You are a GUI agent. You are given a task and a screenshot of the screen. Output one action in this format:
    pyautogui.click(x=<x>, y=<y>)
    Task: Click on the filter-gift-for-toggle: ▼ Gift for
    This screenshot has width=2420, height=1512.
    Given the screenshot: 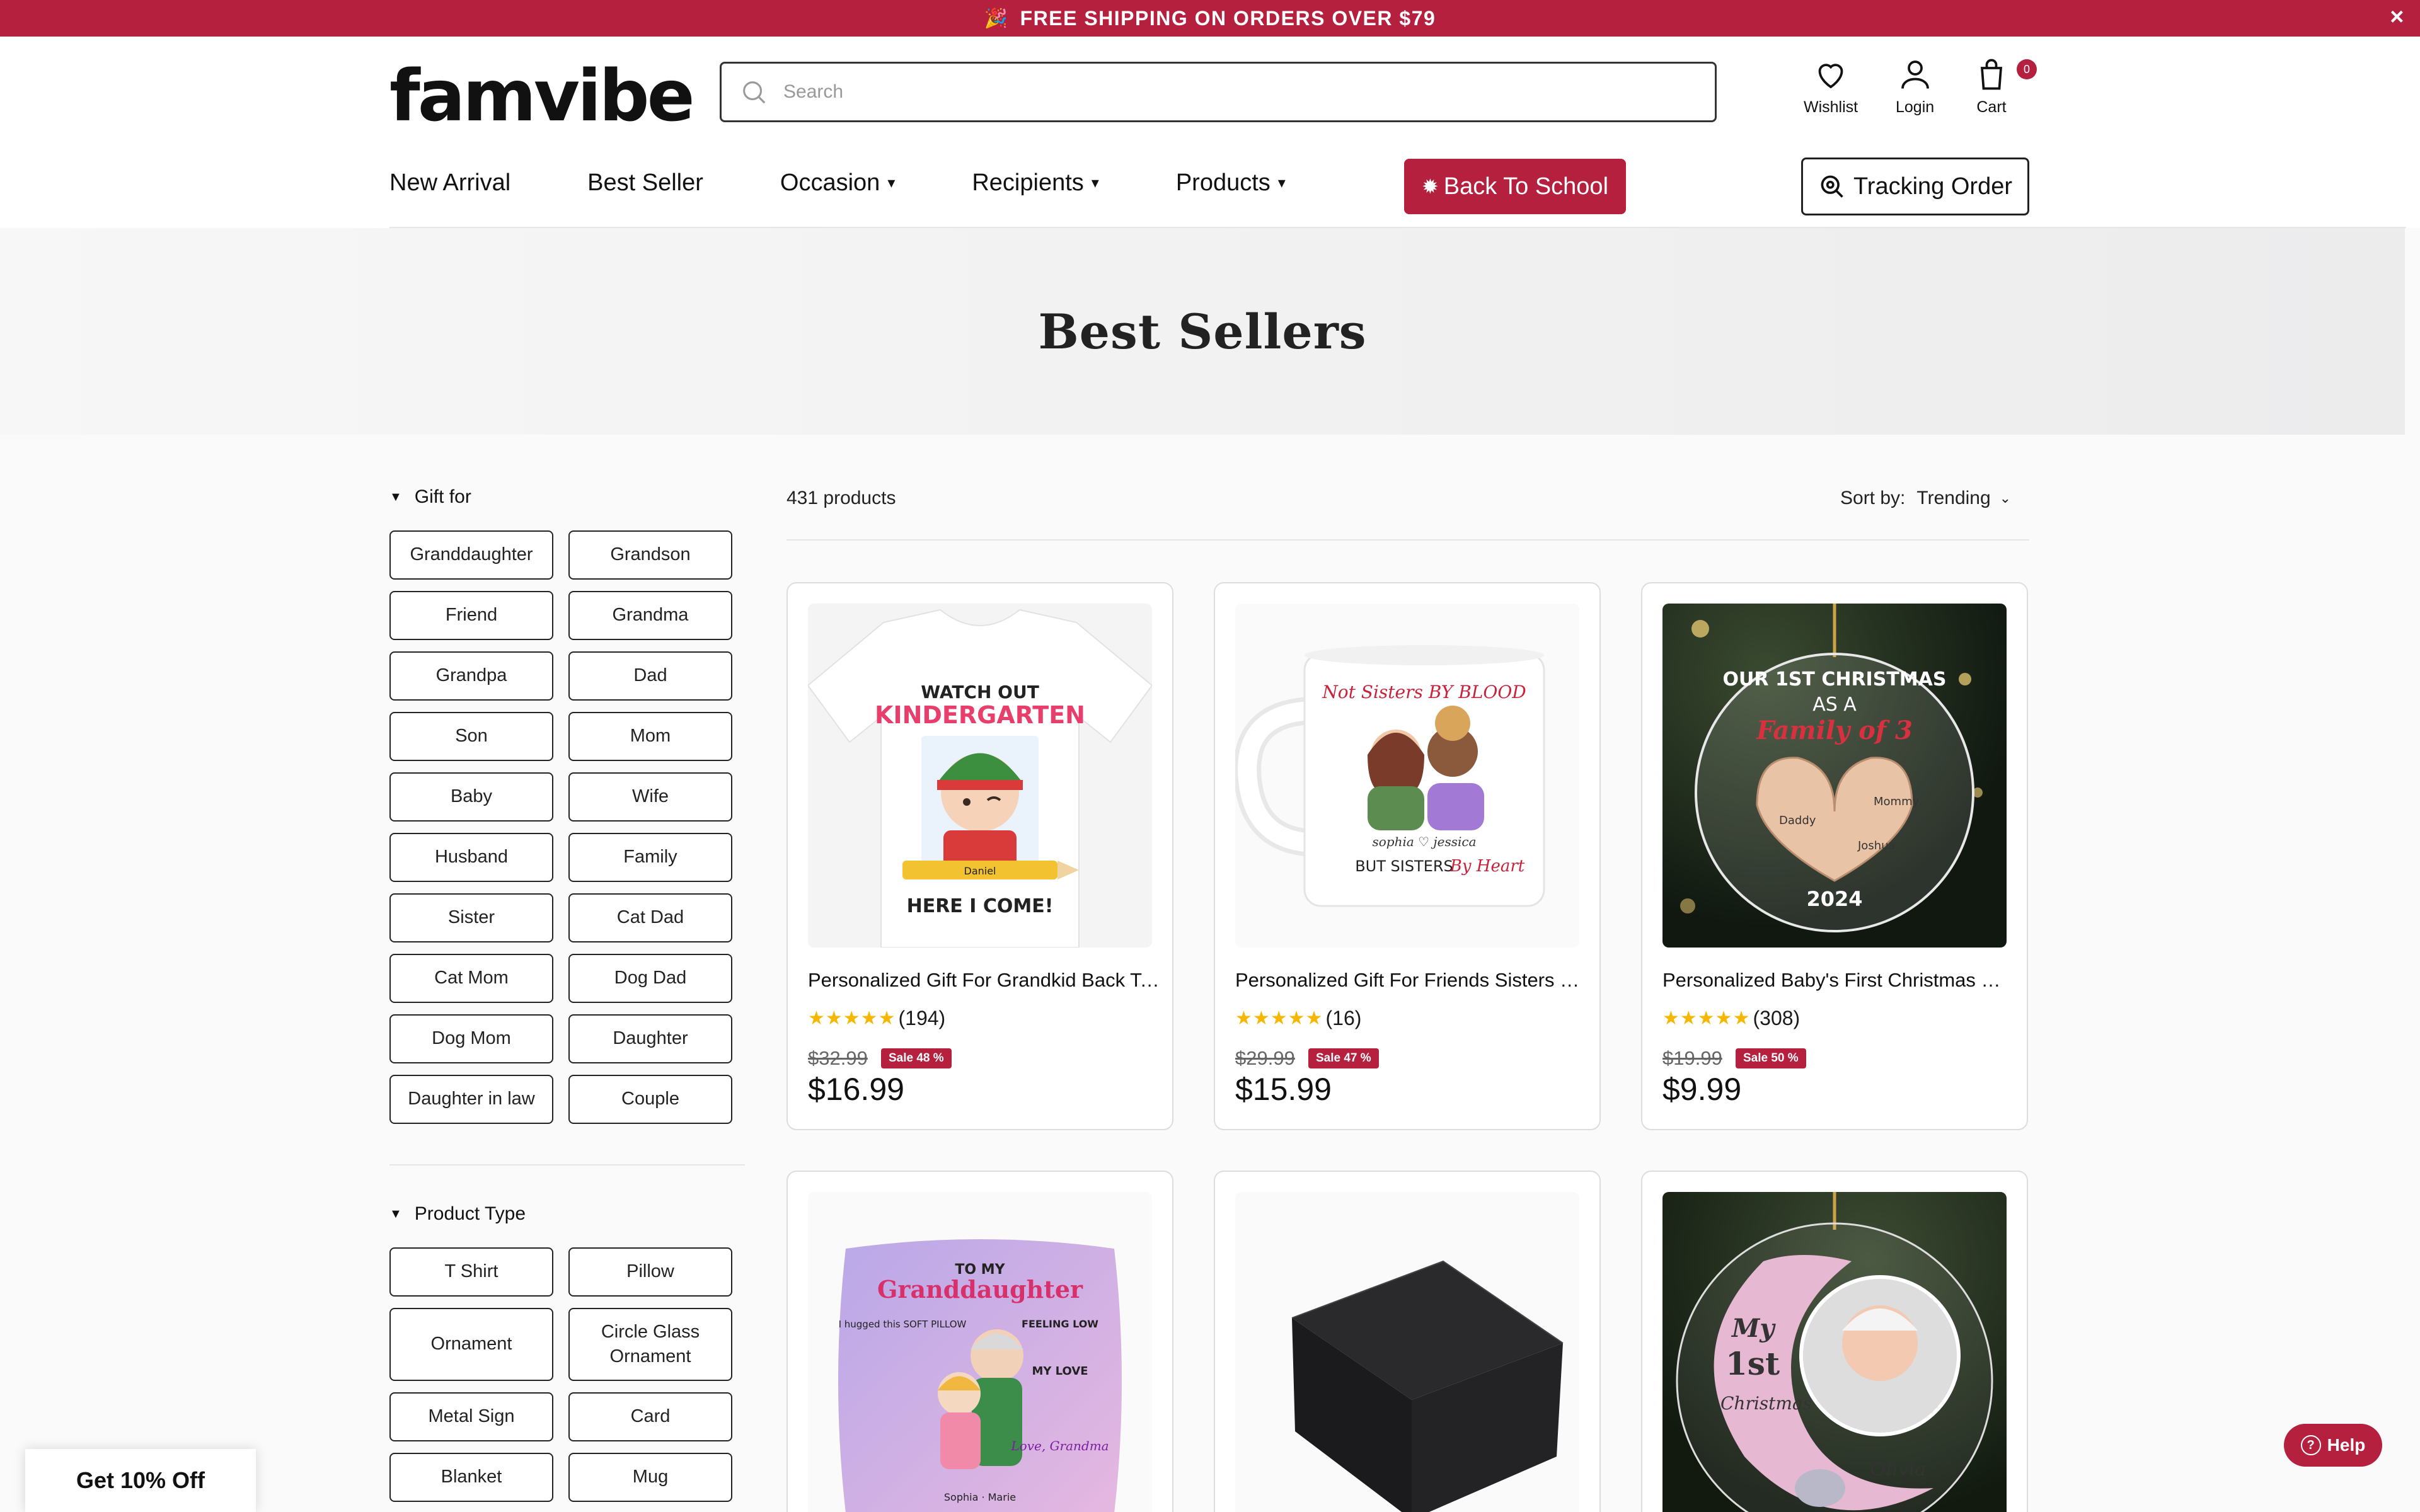 What is the action you would take?
    pyautogui.click(x=430, y=497)
    